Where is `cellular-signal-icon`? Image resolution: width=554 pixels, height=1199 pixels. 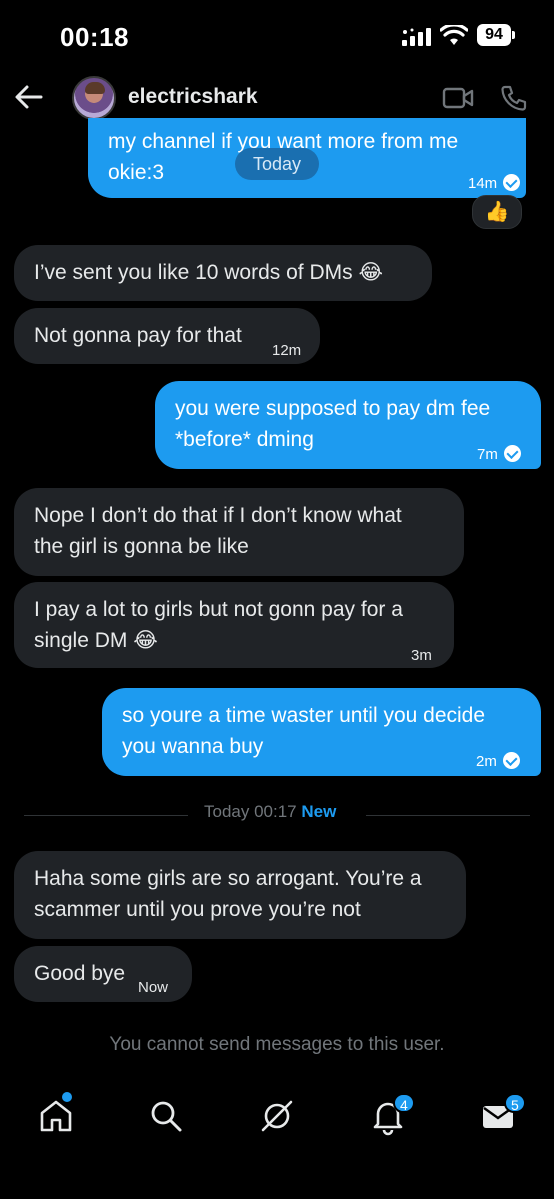 cellular-signal-icon is located at coordinates (416, 37).